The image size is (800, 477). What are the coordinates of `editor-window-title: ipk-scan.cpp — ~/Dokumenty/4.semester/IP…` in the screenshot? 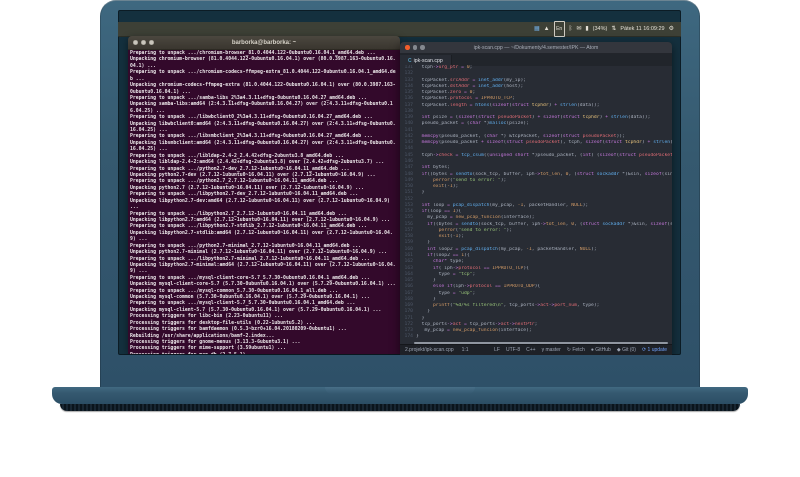 It's located at (536, 47).